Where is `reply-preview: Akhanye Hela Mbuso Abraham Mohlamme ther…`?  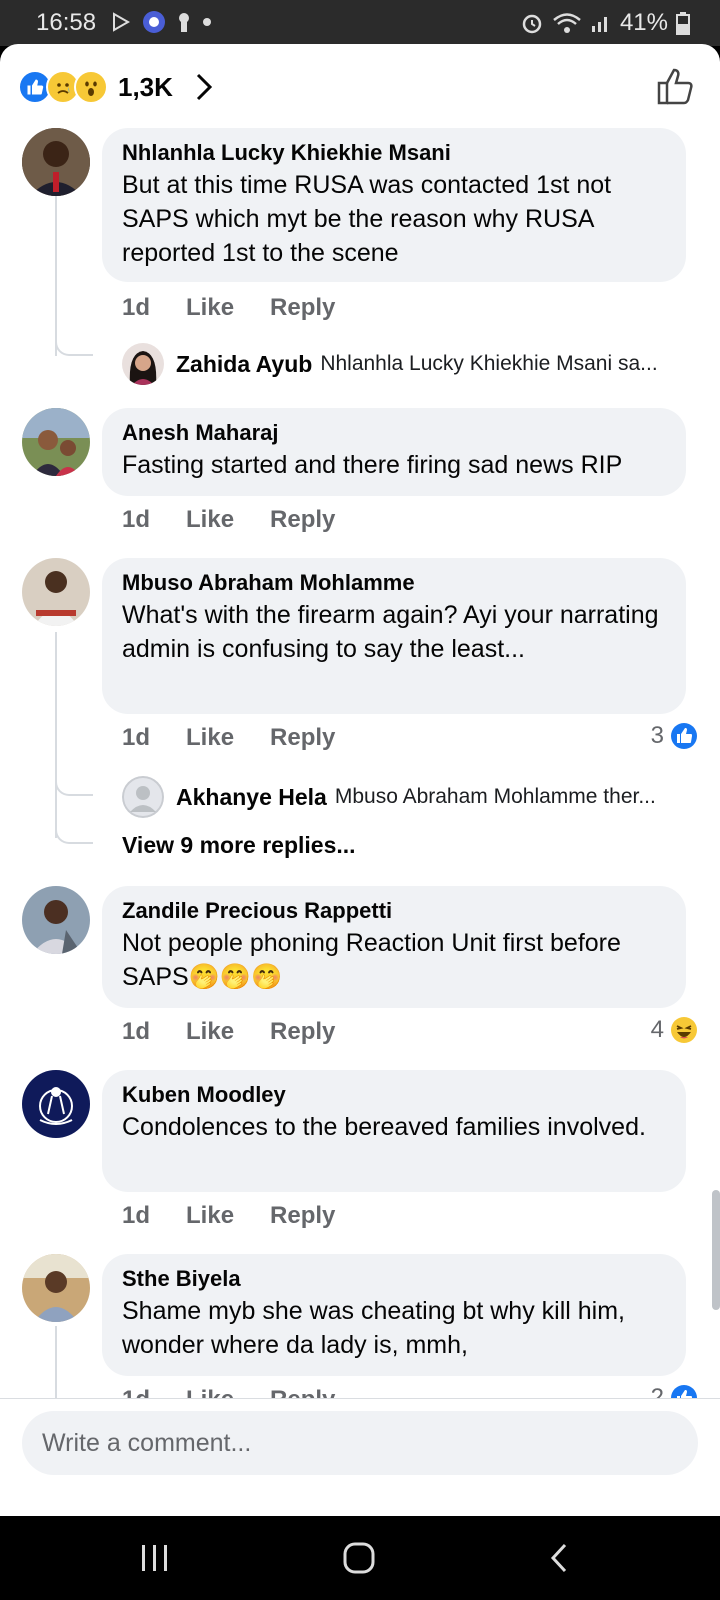 reply-preview: Akhanye Hela Mbuso Abraham Mohlamme ther… is located at coordinates (412, 797).